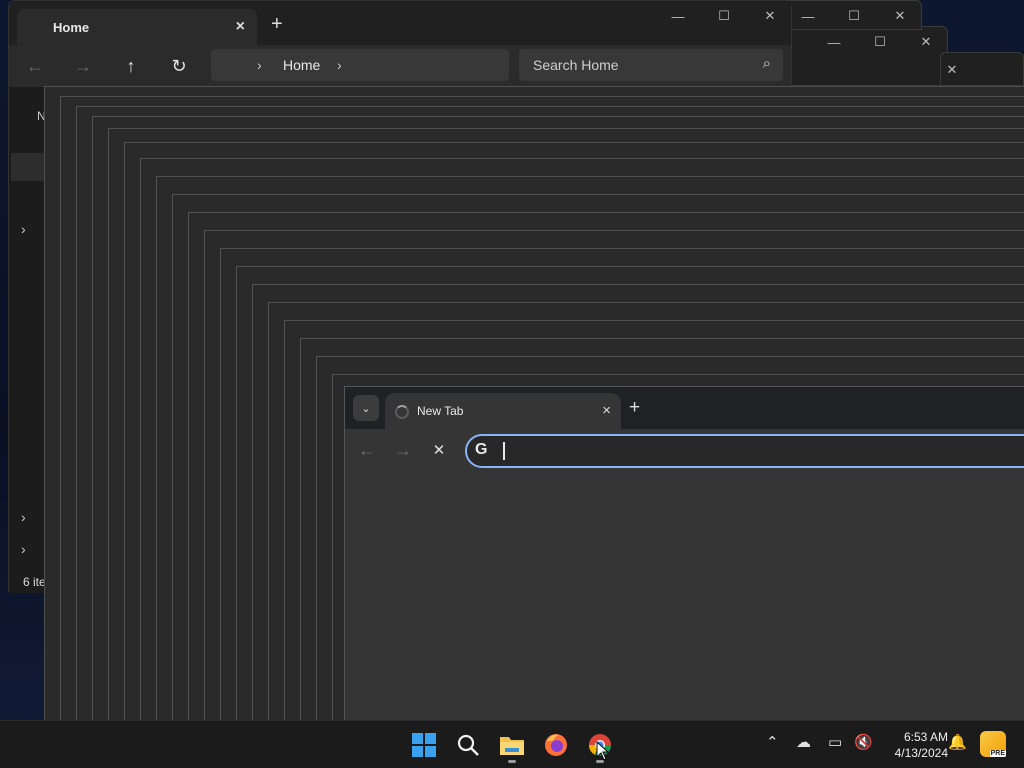 The height and width of the screenshot is (768, 1024). Describe the element at coordinates (481, 449) in the screenshot. I see `google-icon: G` at that location.